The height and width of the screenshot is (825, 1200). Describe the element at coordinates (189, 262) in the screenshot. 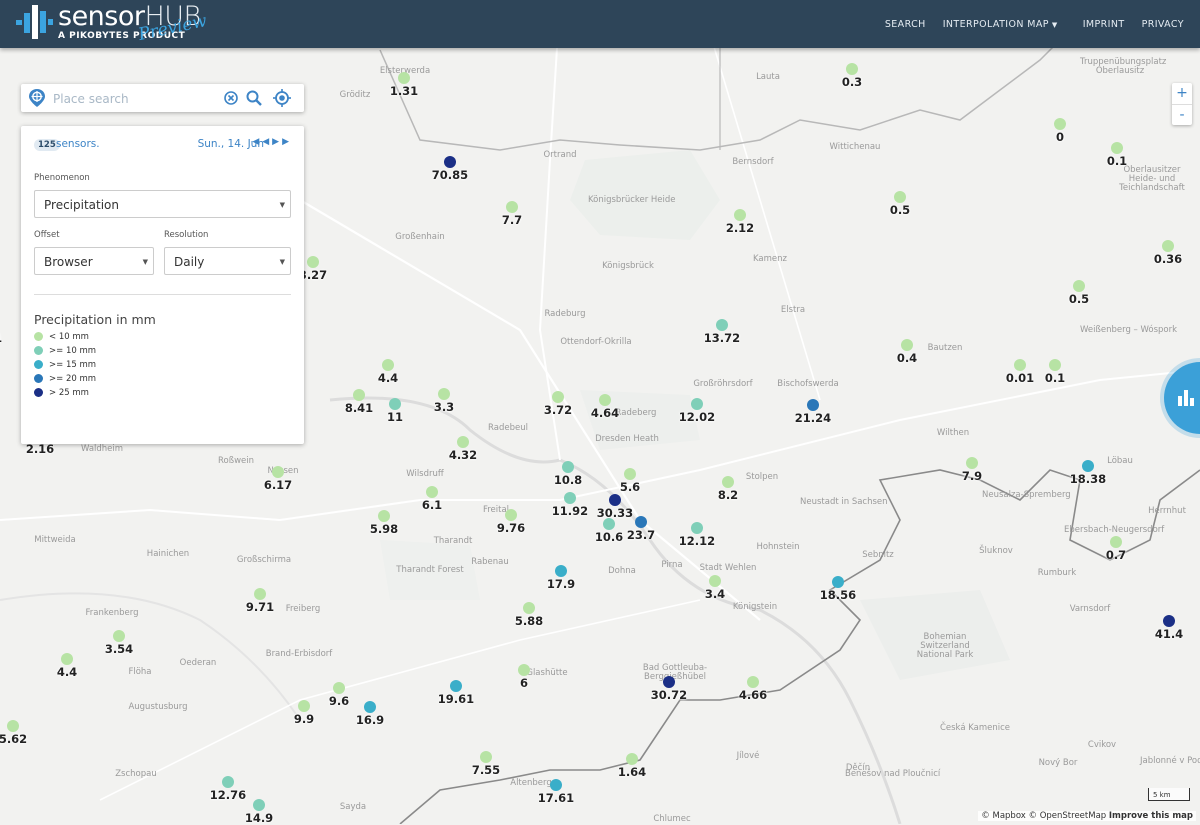

I see `resolution-value: Daily` at that location.